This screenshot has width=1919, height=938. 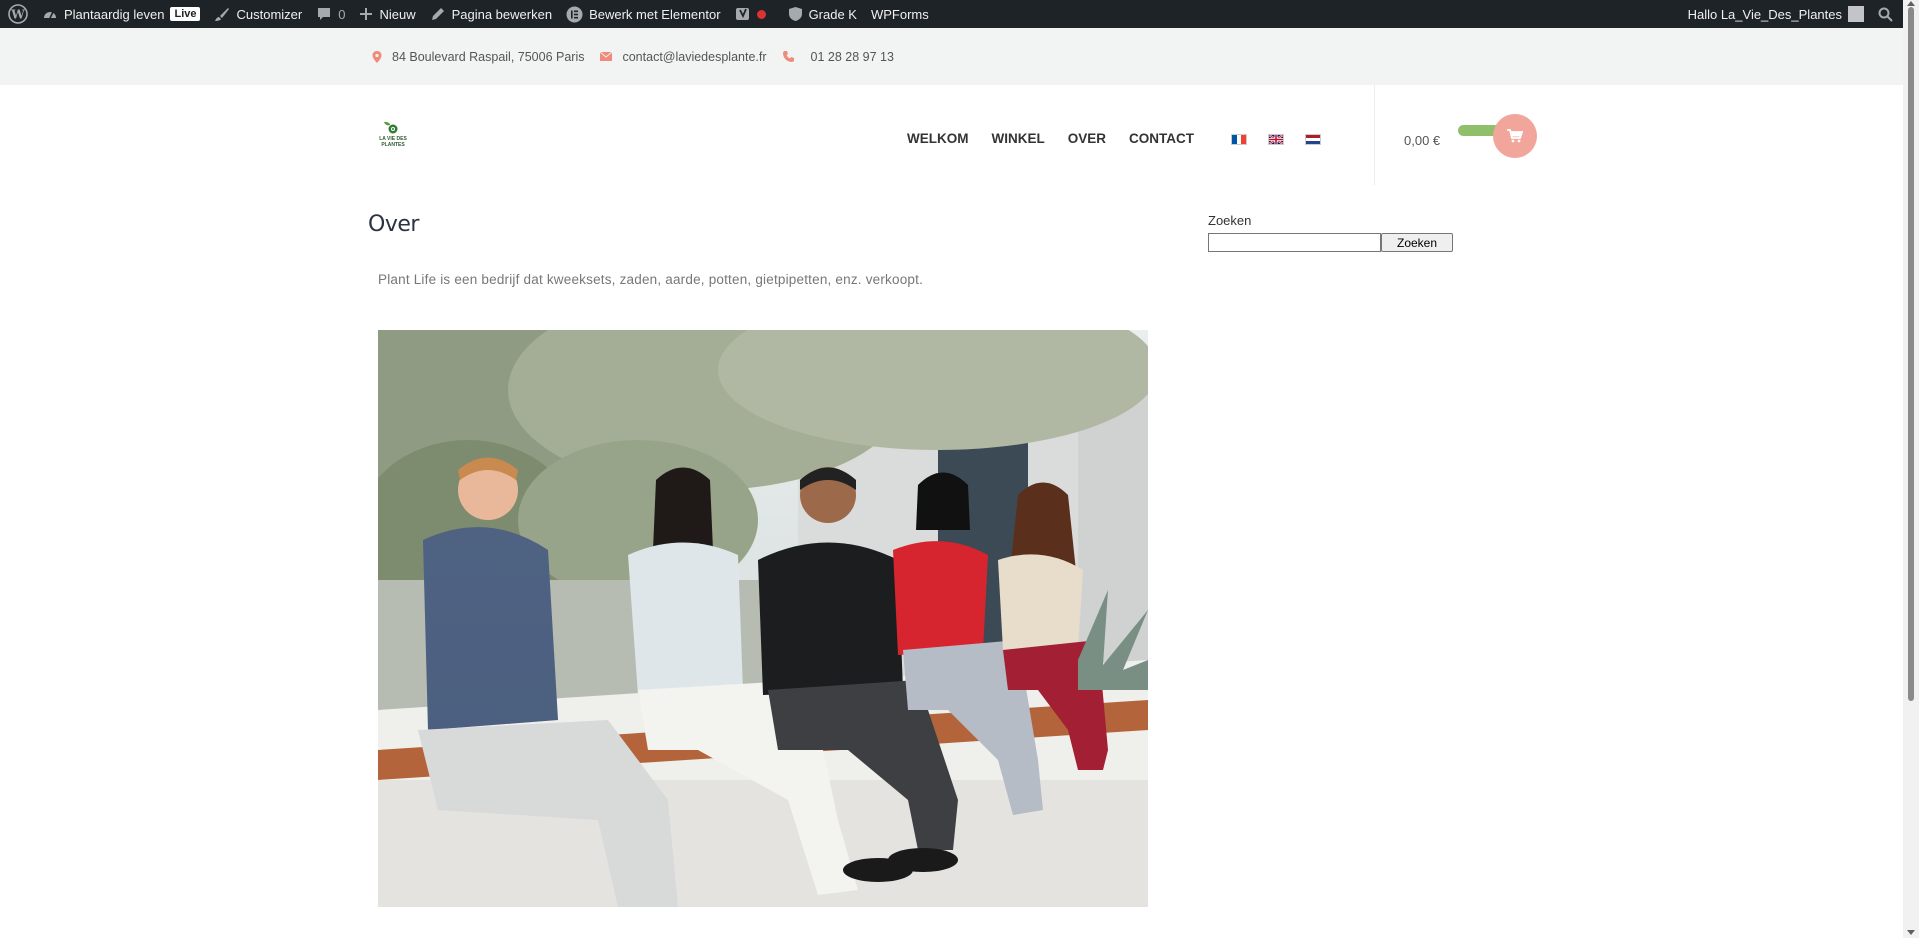 I want to click on wpforms-label: WPForms, so click(x=899, y=14).